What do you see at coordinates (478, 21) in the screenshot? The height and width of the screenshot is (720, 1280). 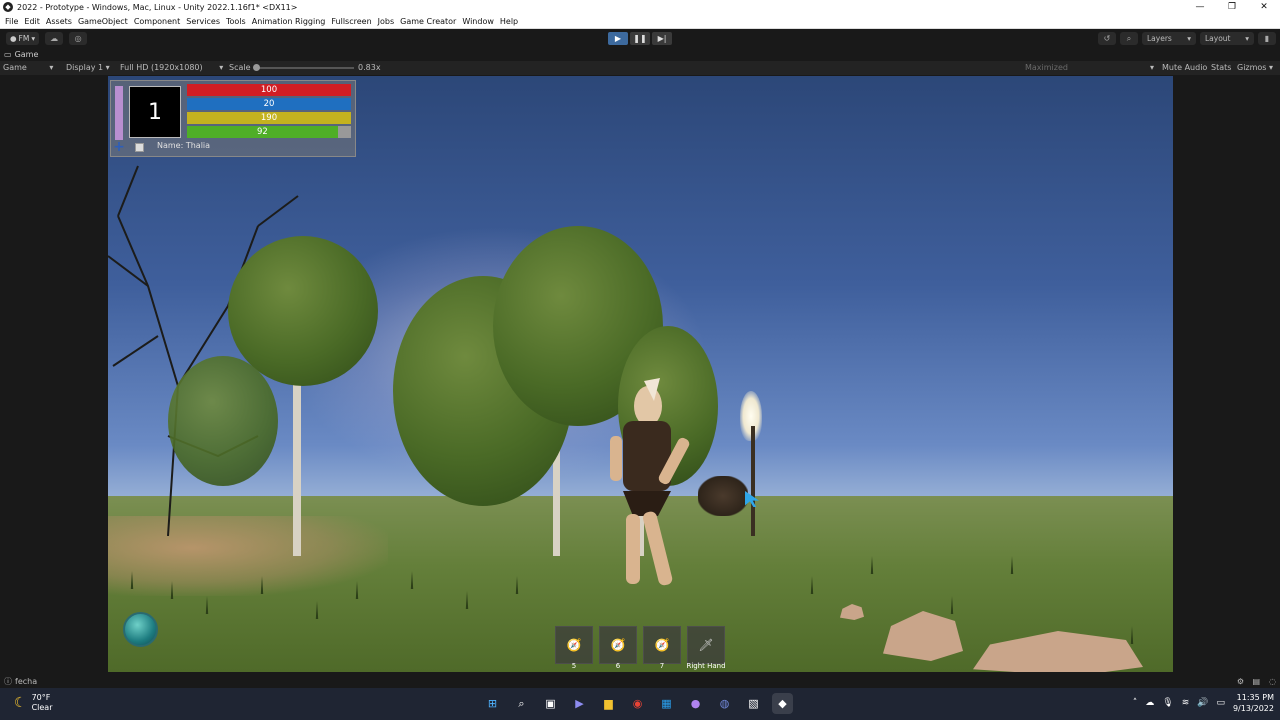 I see `menu-window: Window` at bounding box center [478, 21].